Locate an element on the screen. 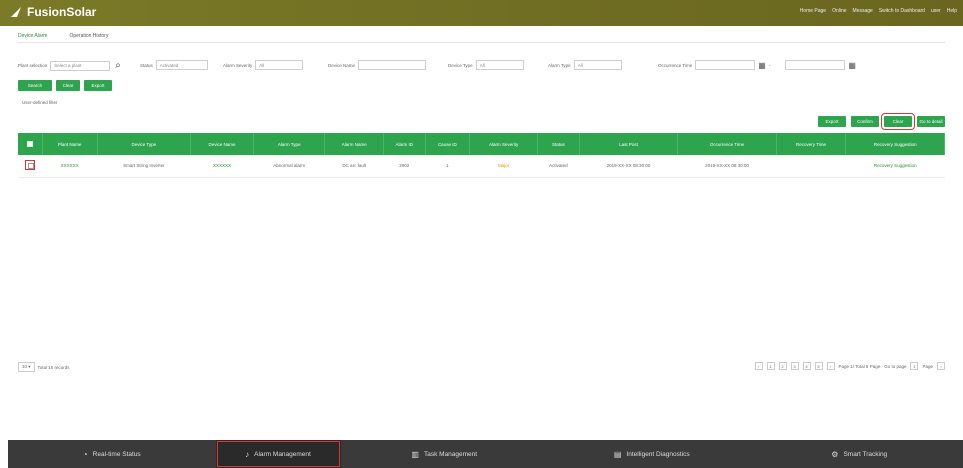 The image size is (963, 468). page-1-button: 1 is located at coordinates (770, 366).